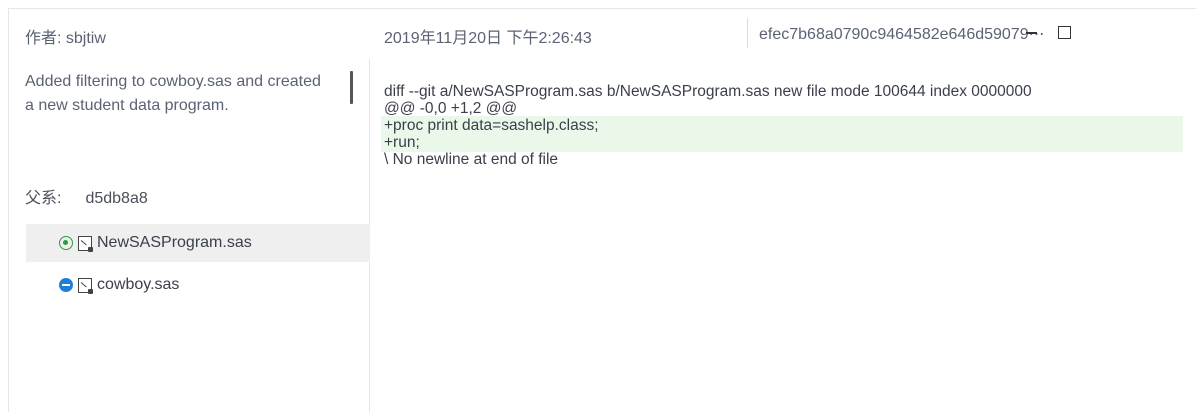 This screenshot has width=1196, height=412. Describe the element at coordinates (402, 142) in the screenshot. I see `diff-added-line: +run;` at that location.